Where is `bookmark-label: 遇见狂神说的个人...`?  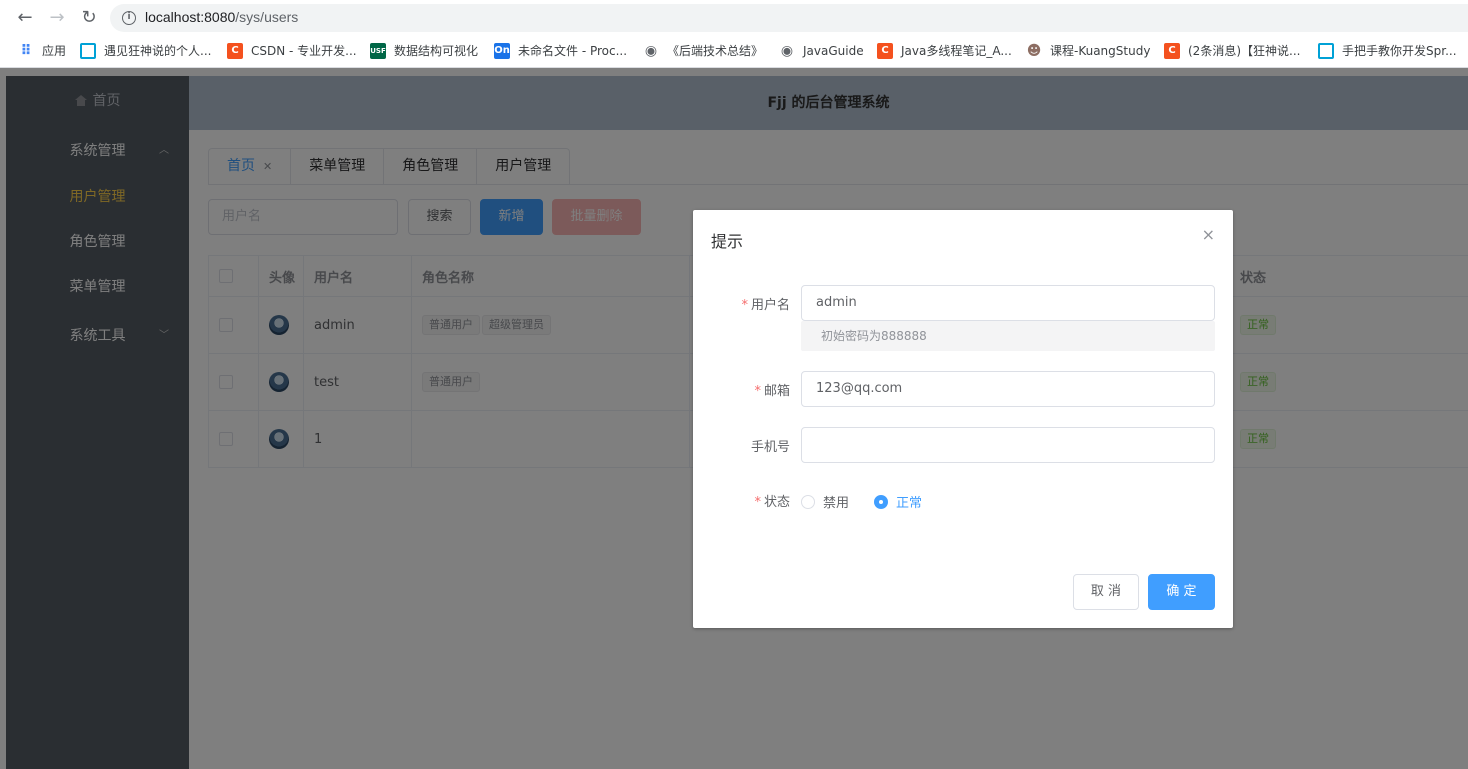
bookmark-label: 遇见狂神说的个人... is located at coordinates (158, 51).